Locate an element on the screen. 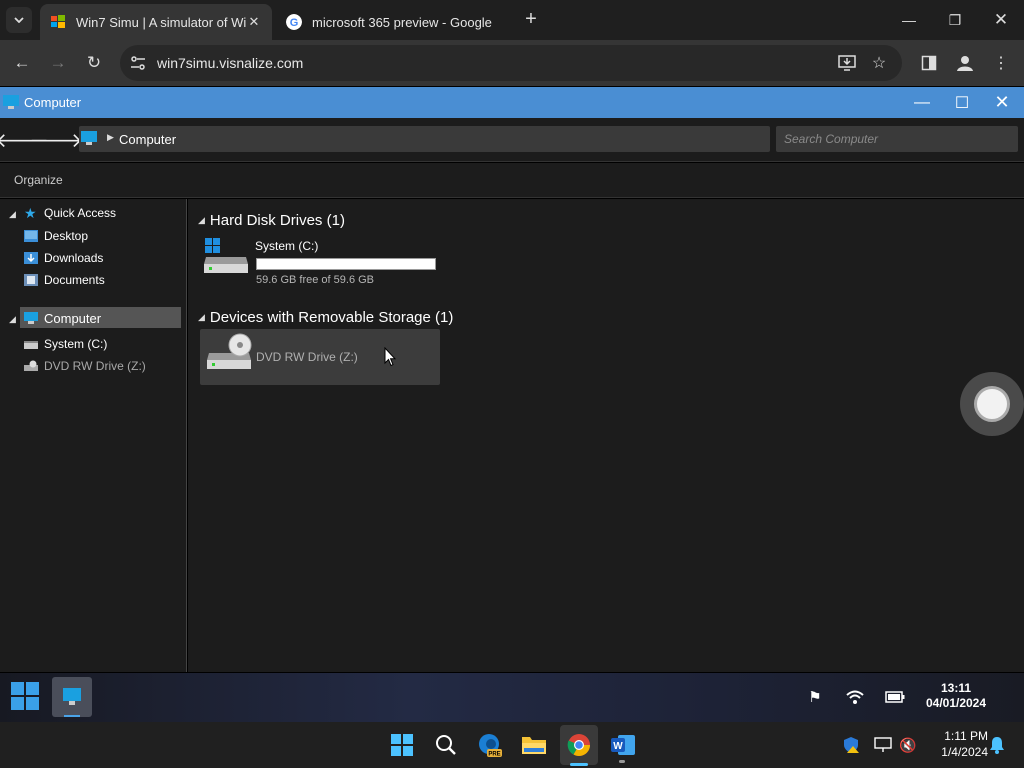 The image size is (1024, 768). hard-drive-windows-icon is located at coordinates (226, 255).